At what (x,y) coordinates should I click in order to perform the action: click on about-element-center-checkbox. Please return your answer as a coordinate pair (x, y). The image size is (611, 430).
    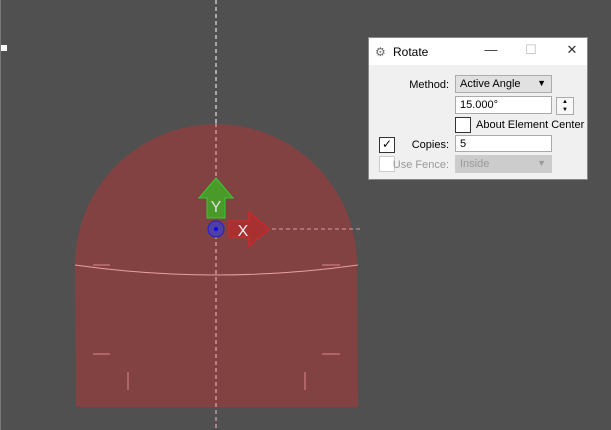
    Looking at the image, I should click on (463, 125).